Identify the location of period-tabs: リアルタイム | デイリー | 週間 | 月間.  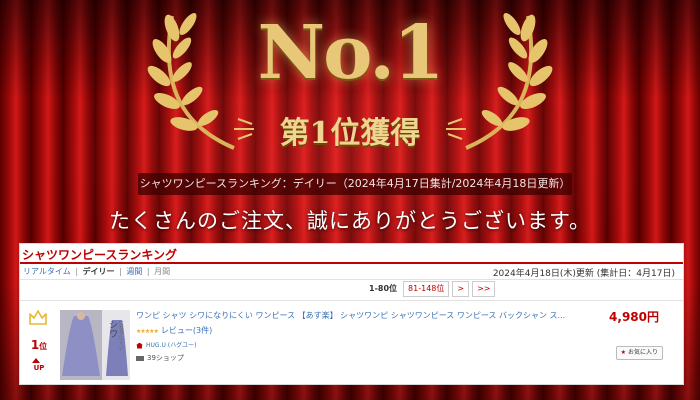
(97, 271).